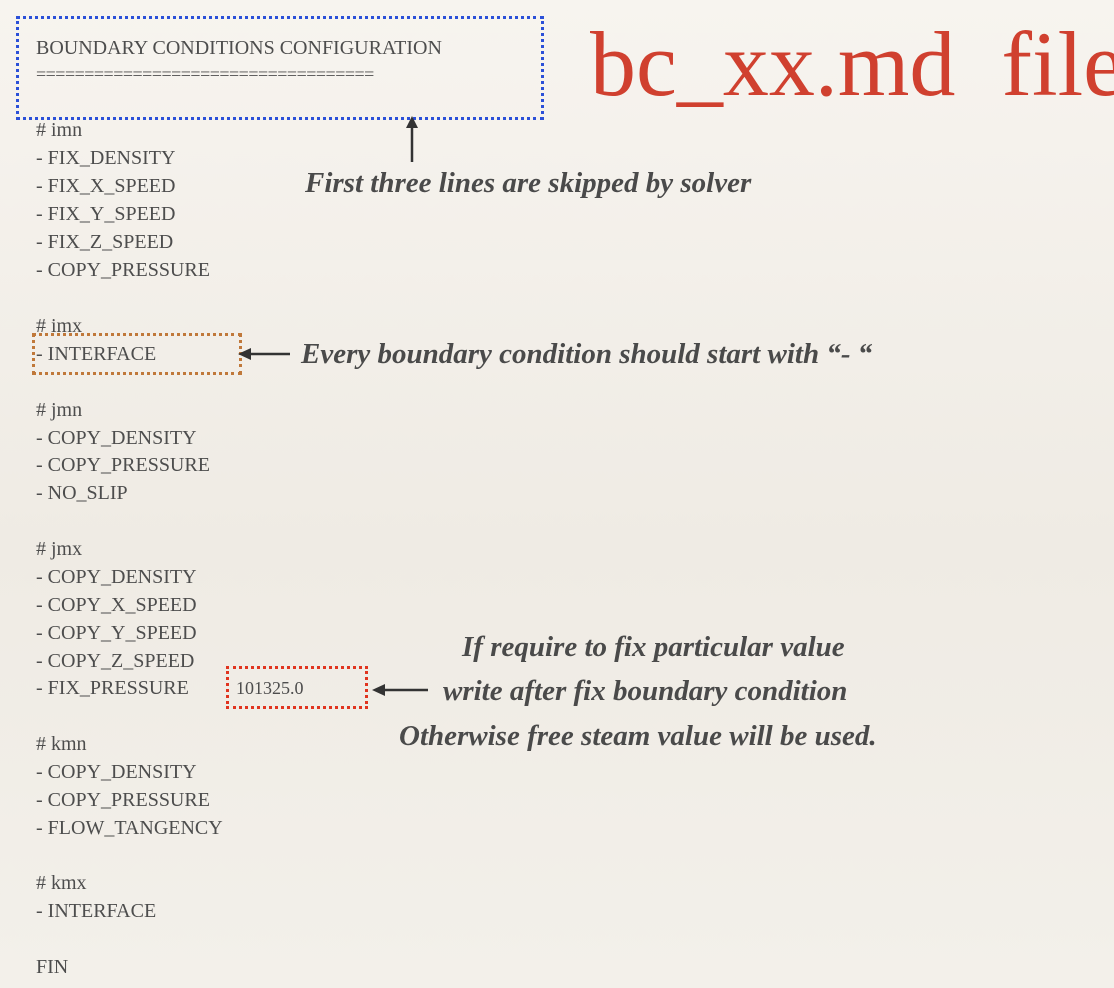 Image resolution: width=1114 pixels, height=988 pixels. What do you see at coordinates (115, 661) in the screenshot?
I see `condition-line: - COPY_Z_SPEED` at bounding box center [115, 661].